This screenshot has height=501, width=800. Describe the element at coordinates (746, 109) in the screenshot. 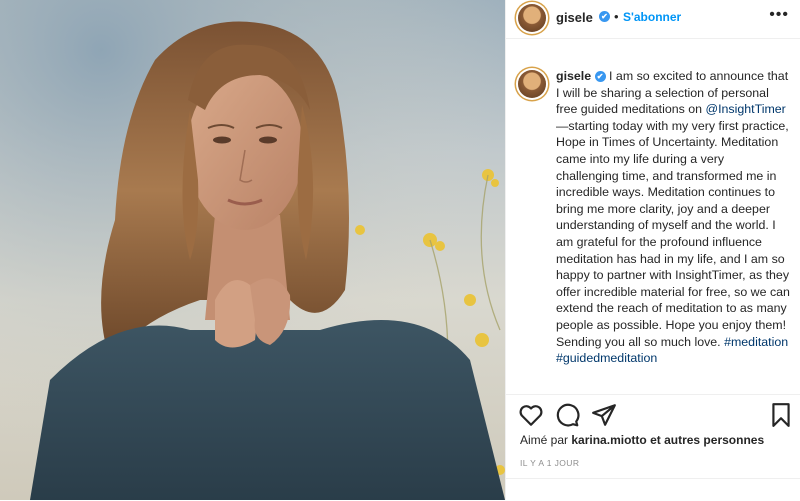

I see `mention-link: @InsightTimer` at that location.